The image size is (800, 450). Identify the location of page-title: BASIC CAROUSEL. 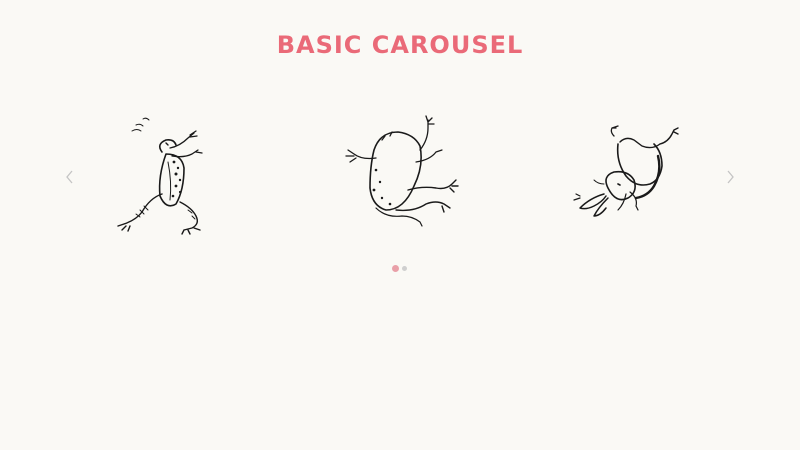
(400, 45).